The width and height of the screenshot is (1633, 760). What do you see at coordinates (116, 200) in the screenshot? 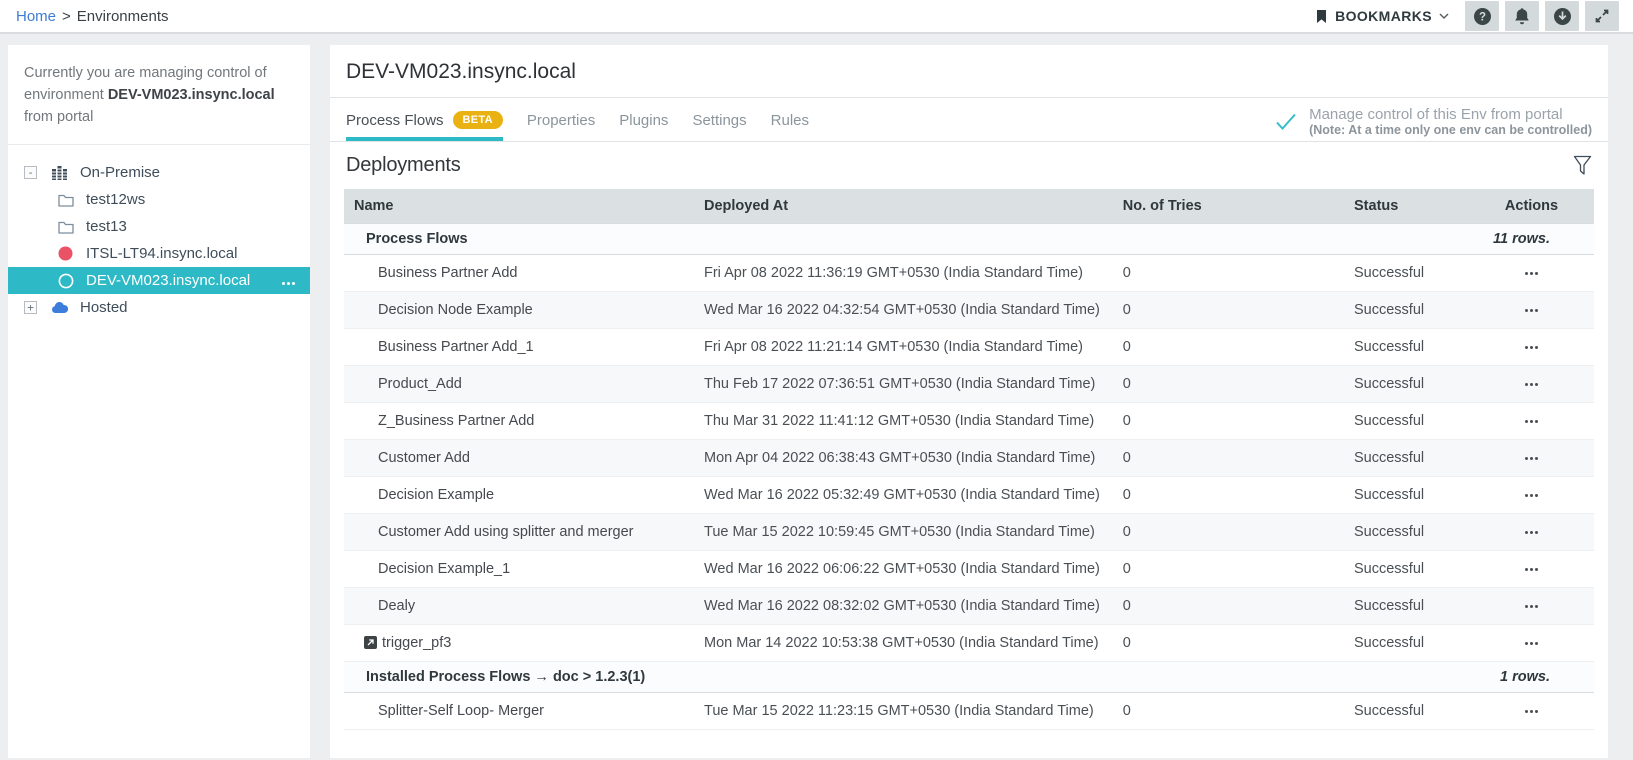
I see `tree-item-label: test12ws` at bounding box center [116, 200].